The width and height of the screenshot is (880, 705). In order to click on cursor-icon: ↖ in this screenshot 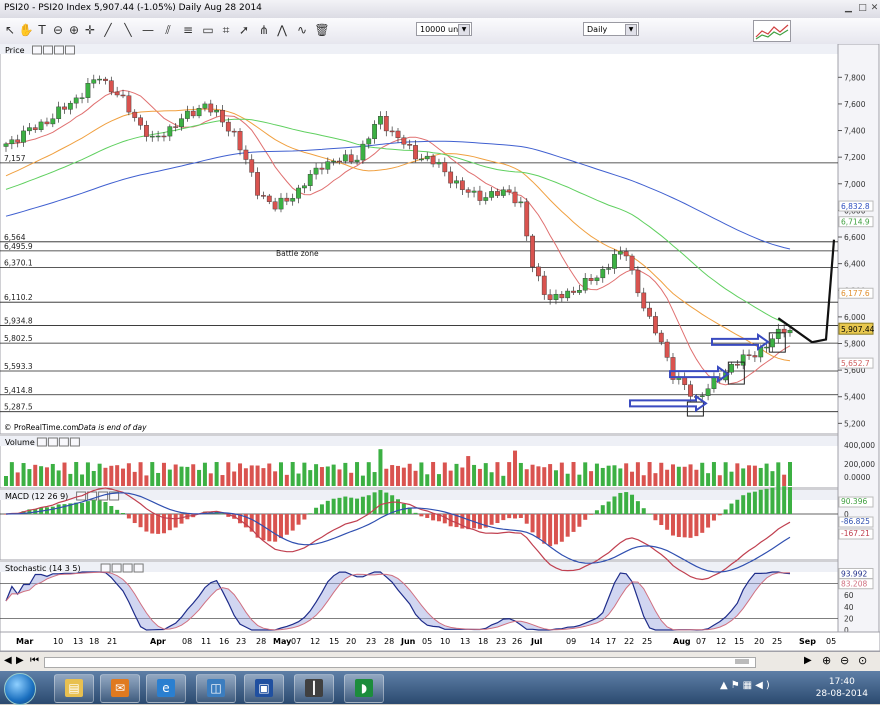, I will do `click(10, 30)`.